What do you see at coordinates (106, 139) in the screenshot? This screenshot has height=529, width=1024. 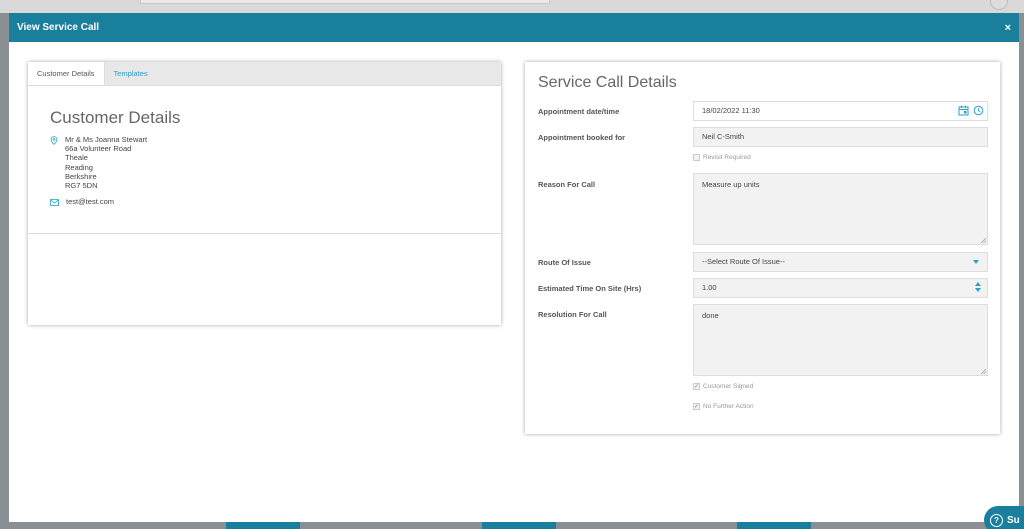 I see `address-line: Mr & Ms Joanna Stewart` at bounding box center [106, 139].